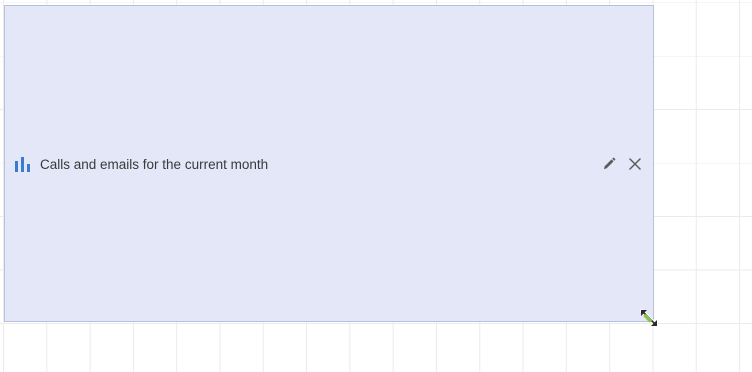 This screenshot has width=752, height=372. What do you see at coordinates (622, 164) in the screenshot?
I see `widget-actions` at bounding box center [622, 164].